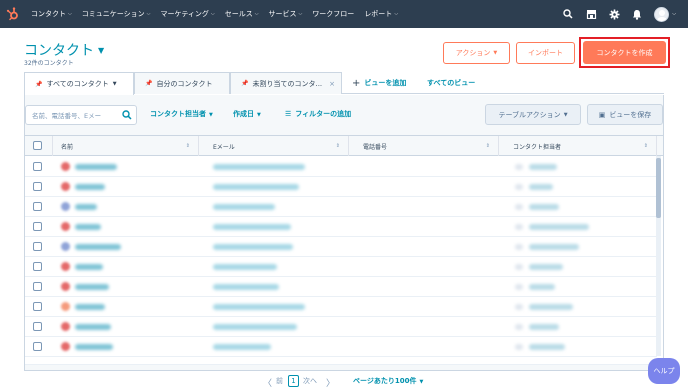  What do you see at coordinates (451, 83) in the screenshot?
I see `all-views-link: すべてのビュー` at bounding box center [451, 83].